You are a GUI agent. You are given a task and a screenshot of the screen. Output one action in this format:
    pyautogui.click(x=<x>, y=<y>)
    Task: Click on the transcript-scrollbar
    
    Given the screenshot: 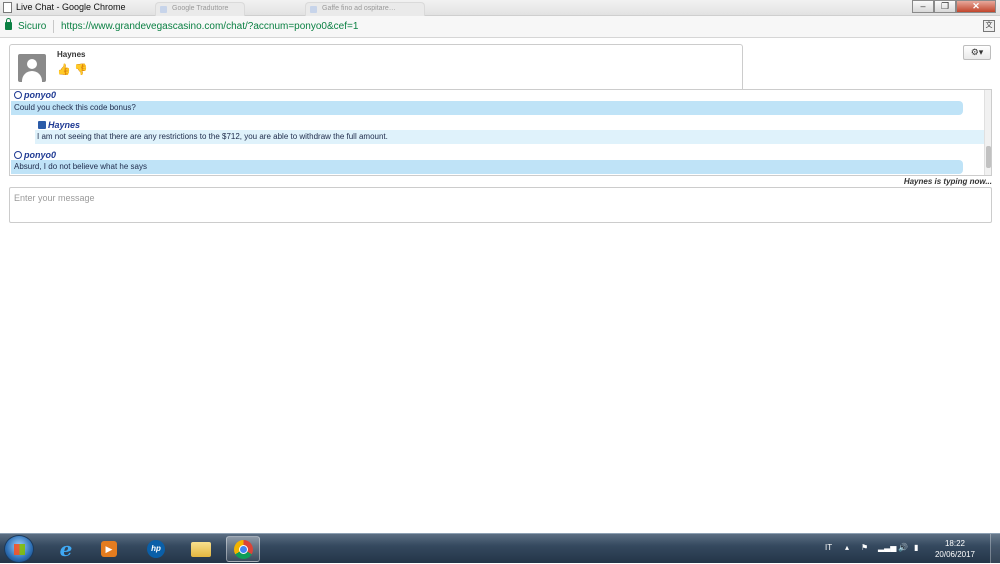 What is the action you would take?
    pyautogui.click(x=987, y=132)
    